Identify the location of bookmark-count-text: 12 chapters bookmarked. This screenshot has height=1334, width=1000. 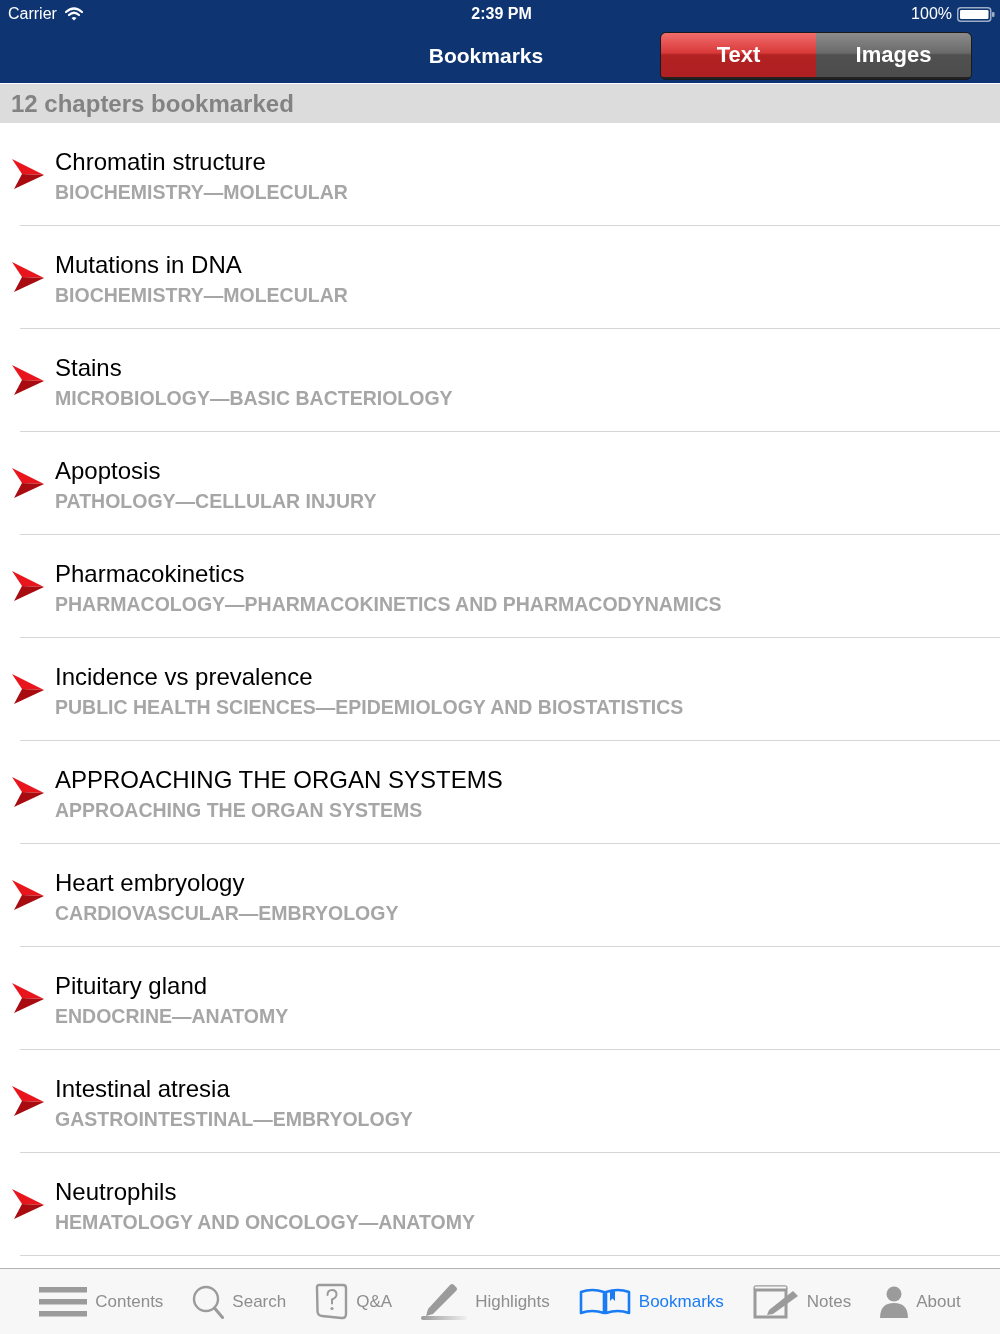
(152, 103).